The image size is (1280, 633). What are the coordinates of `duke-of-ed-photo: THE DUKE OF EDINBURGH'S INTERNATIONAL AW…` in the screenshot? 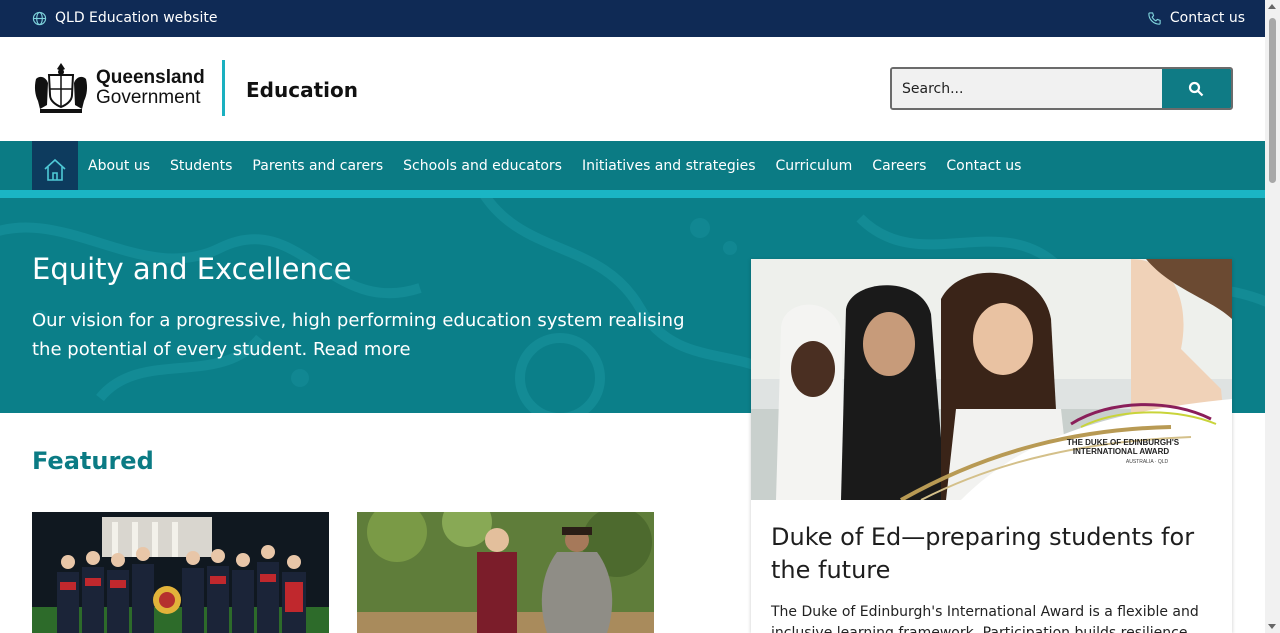 It's located at (991, 379).